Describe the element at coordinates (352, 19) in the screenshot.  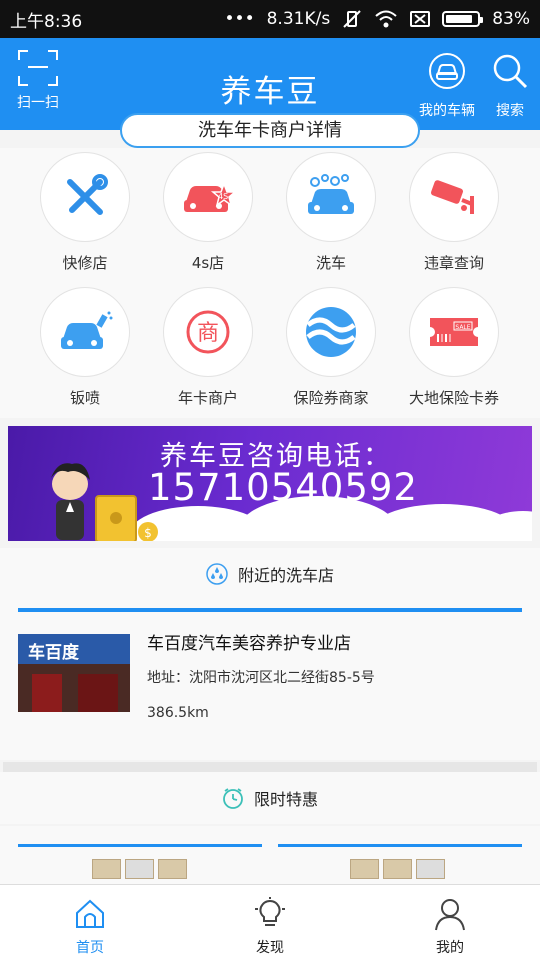
I see `vibrate-icon` at that location.